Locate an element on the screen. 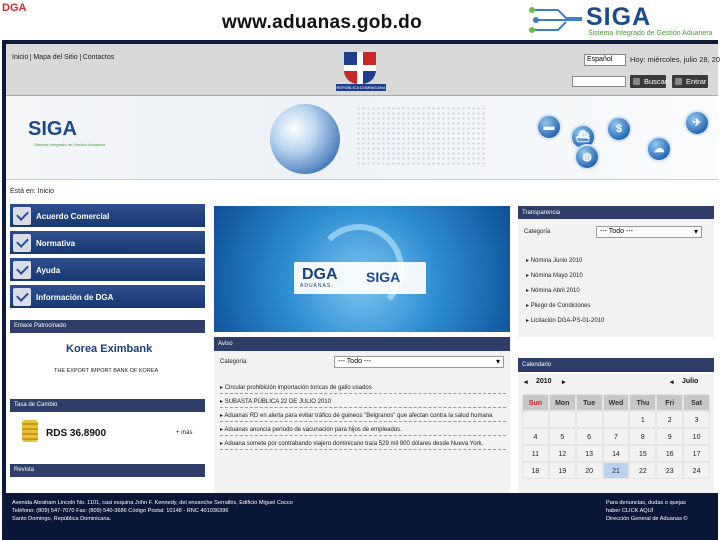 Image resolution: width=720 pixels, height=540 pixels. breadcrumb: Está en: Inicio is located at coordinates (32, 191).